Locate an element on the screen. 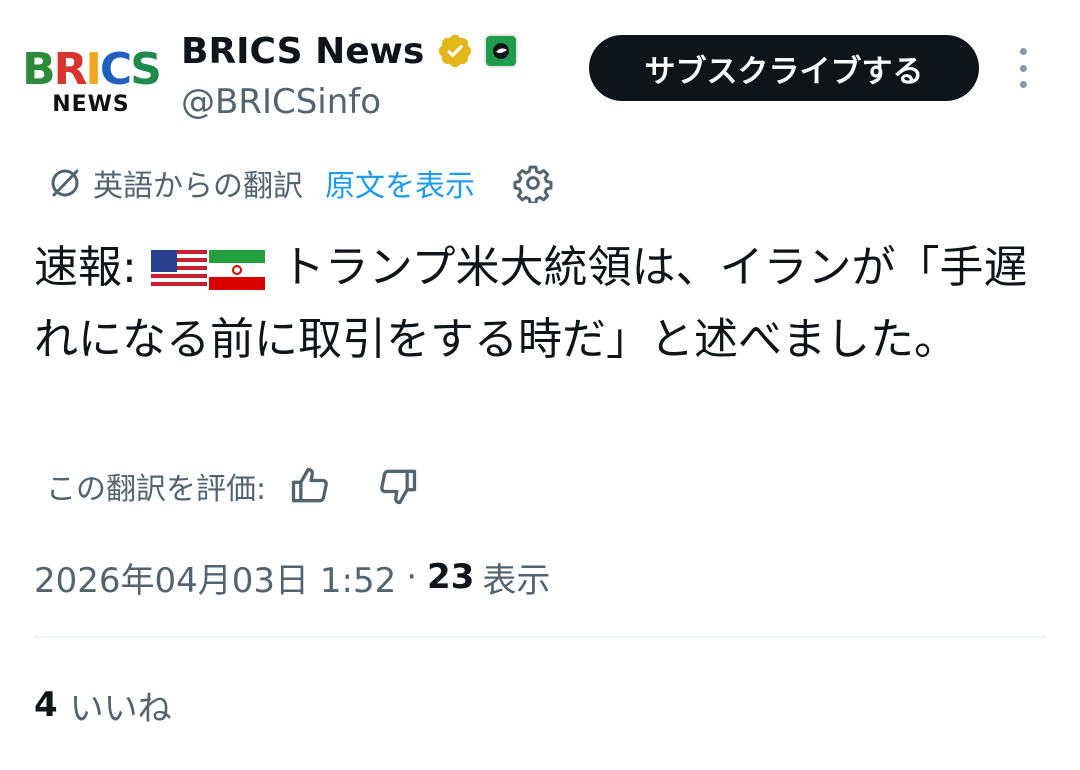 The height and width of the screenshot is (770, 1080). thumbs-up-icon is located at coordinates (310, 486).